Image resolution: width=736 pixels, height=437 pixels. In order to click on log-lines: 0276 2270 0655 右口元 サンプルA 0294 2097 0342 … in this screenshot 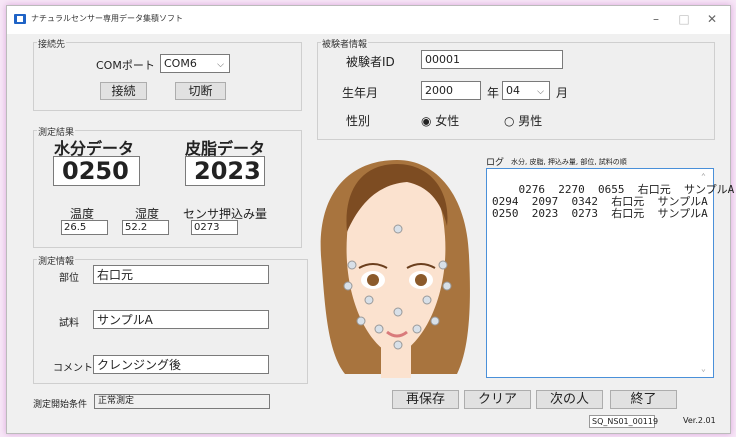, I will do `click(613, 201)`.